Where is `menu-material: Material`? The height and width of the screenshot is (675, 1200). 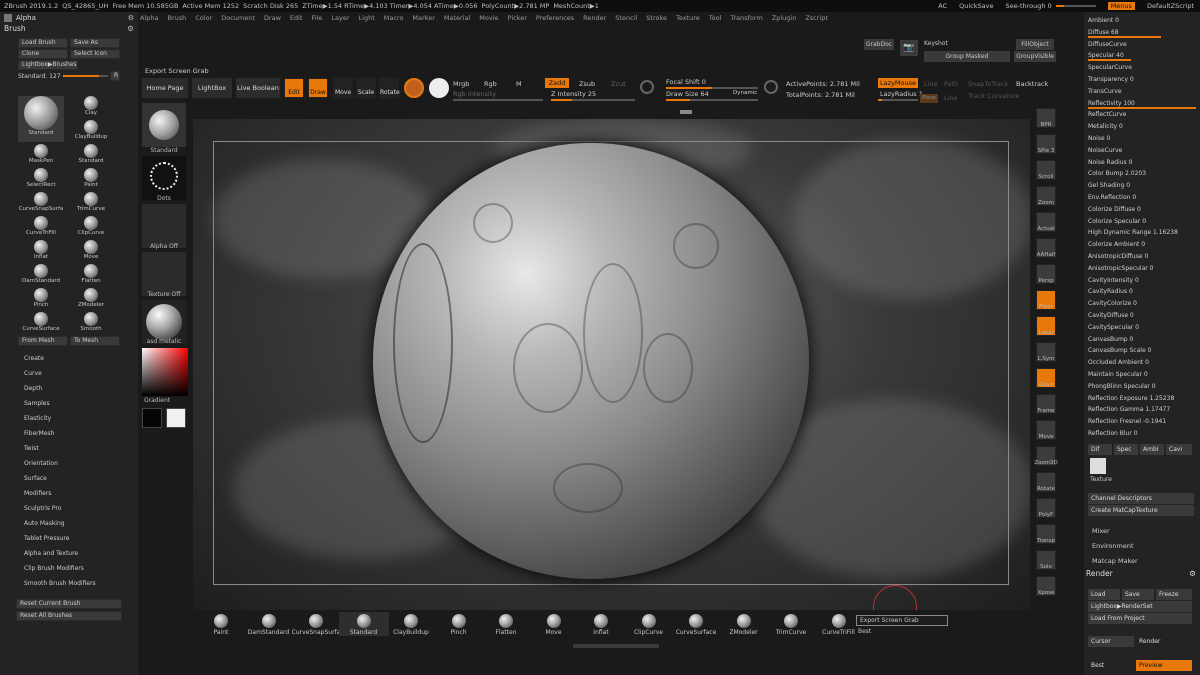 menu-material: Material is located at coordinates (457, 20).